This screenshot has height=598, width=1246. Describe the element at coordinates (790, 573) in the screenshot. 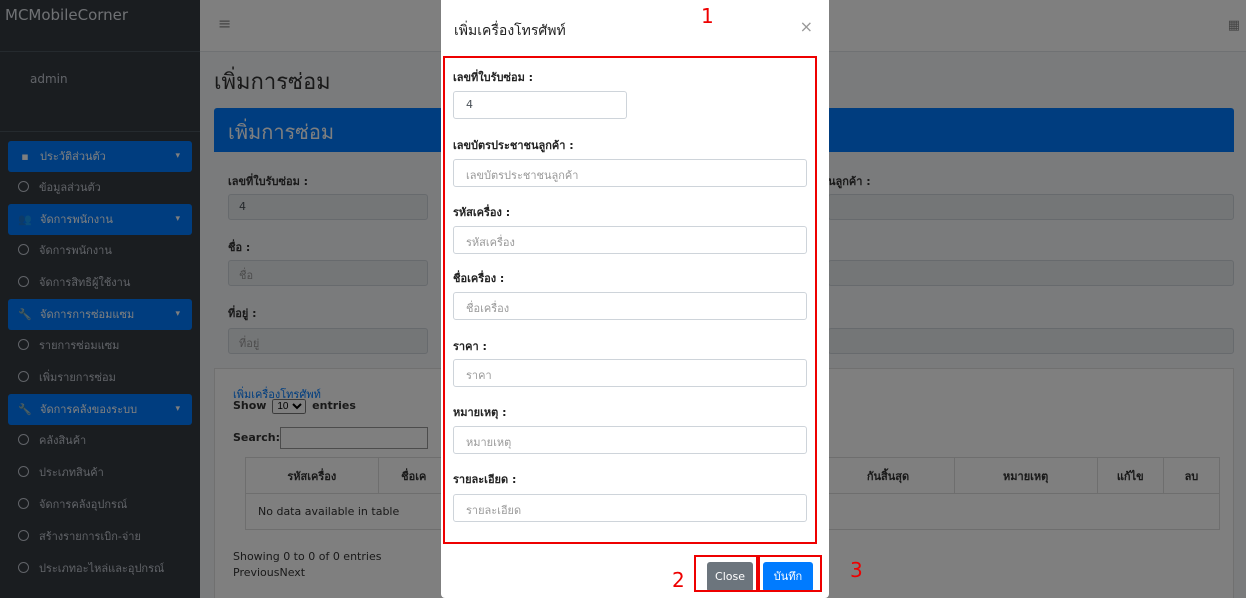

I see `annotation-box-save` at that location.